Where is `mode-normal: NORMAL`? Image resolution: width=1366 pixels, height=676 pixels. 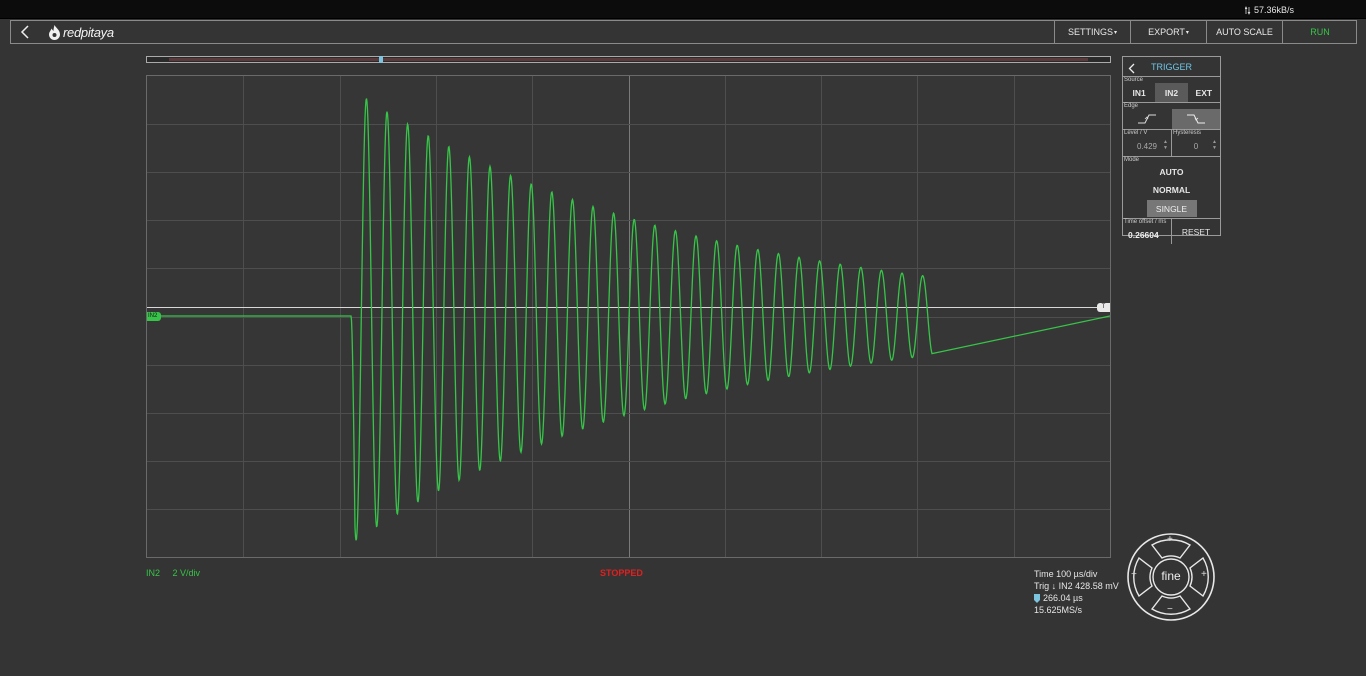
mode-normal: NORMAL is located at coordinates (1171, 190).